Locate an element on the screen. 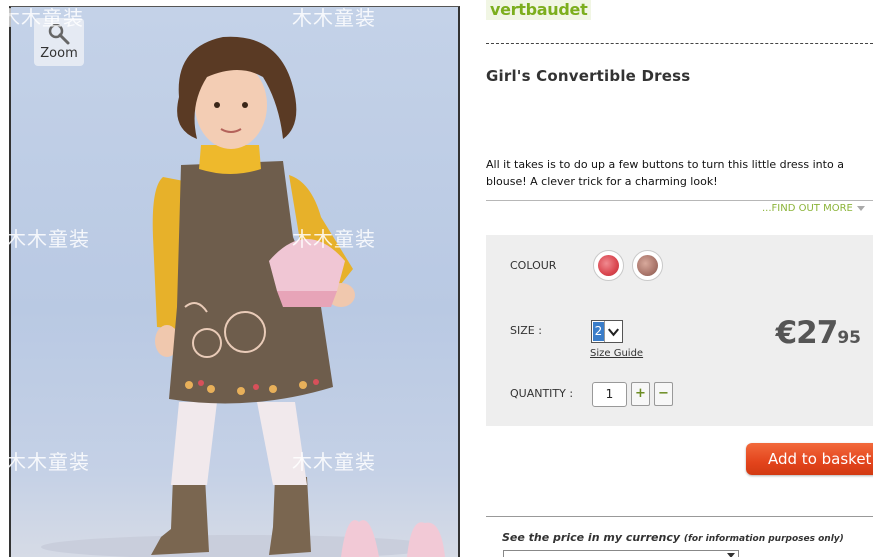 This screenshot has width=873, height=557. swatch-brown-fill is located at coordinates (647, 265).